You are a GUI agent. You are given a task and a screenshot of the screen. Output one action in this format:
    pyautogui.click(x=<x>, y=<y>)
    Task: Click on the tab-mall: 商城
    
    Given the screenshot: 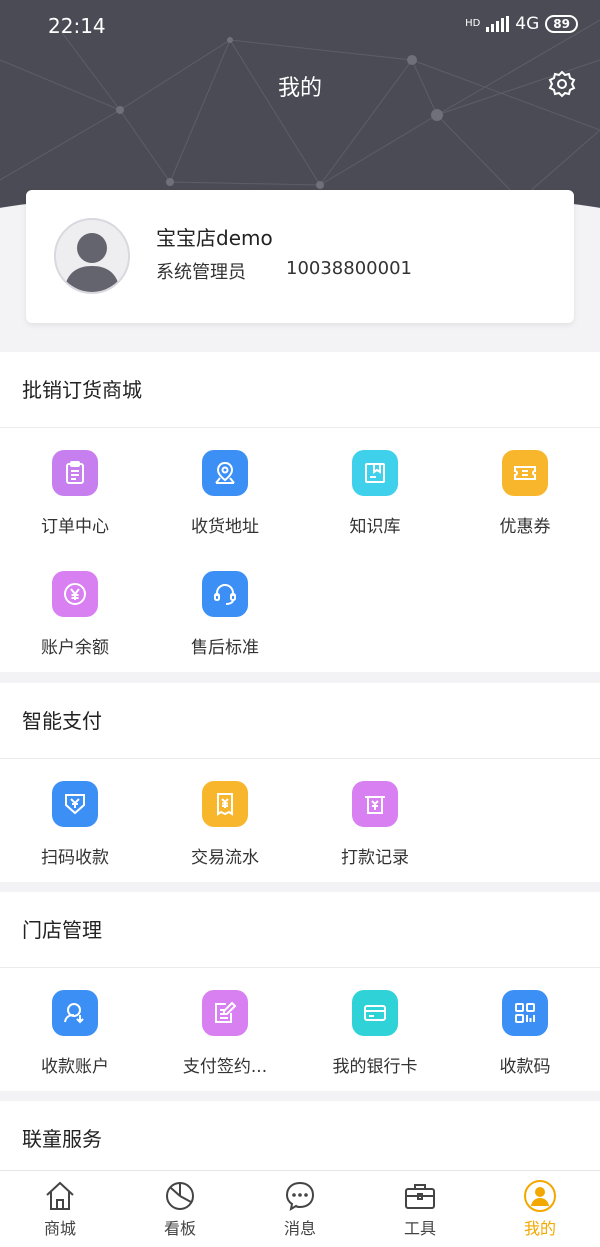 What is the action you would take?
    pyautogui.click(x=60, y=1209)
    